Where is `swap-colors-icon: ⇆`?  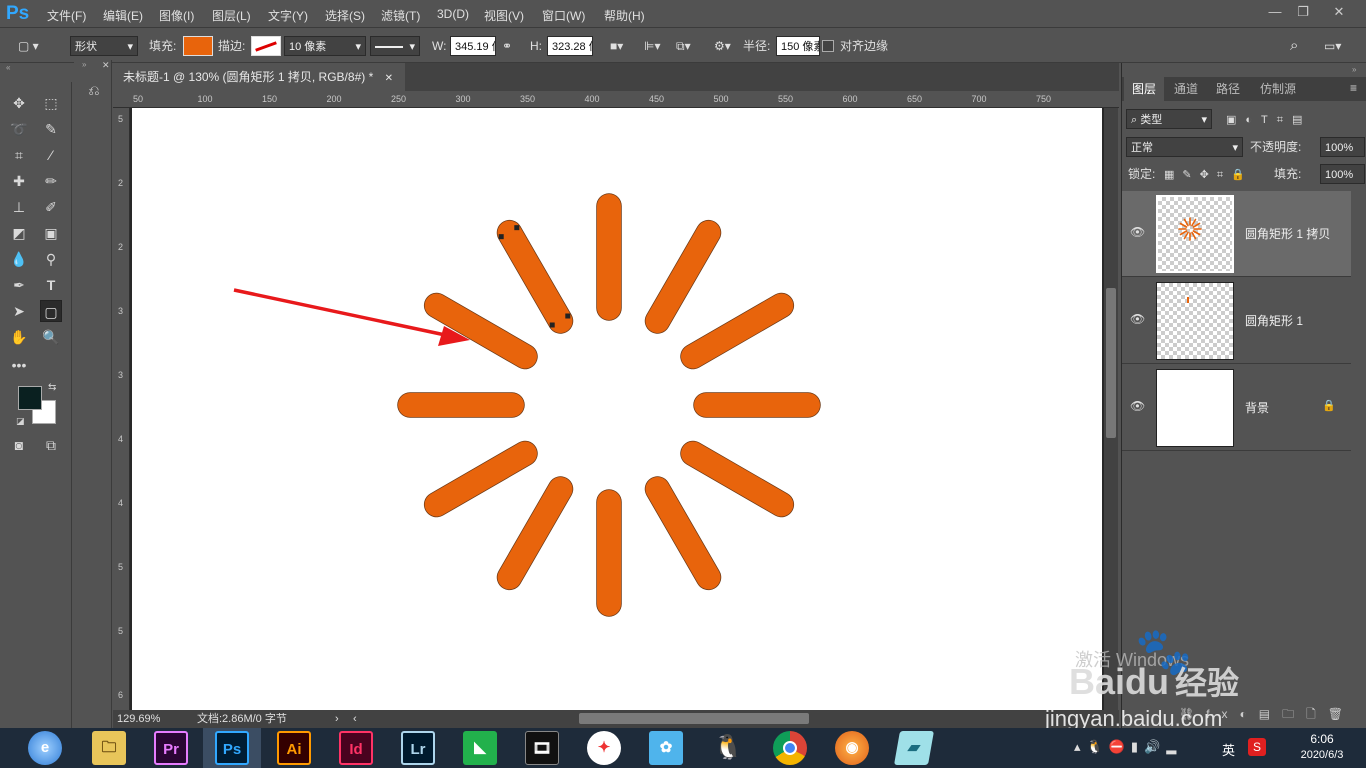
swap-colors-icon: ⇆ is located at coordinates (52, 387).